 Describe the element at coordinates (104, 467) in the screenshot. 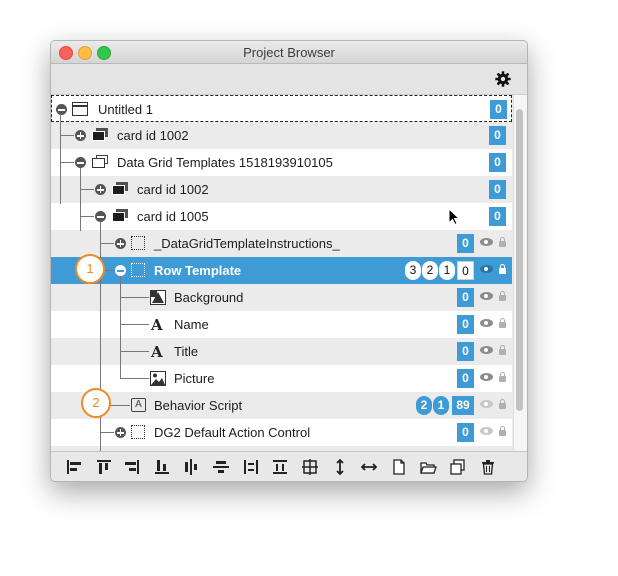

I see `align-top-icon` at that location.